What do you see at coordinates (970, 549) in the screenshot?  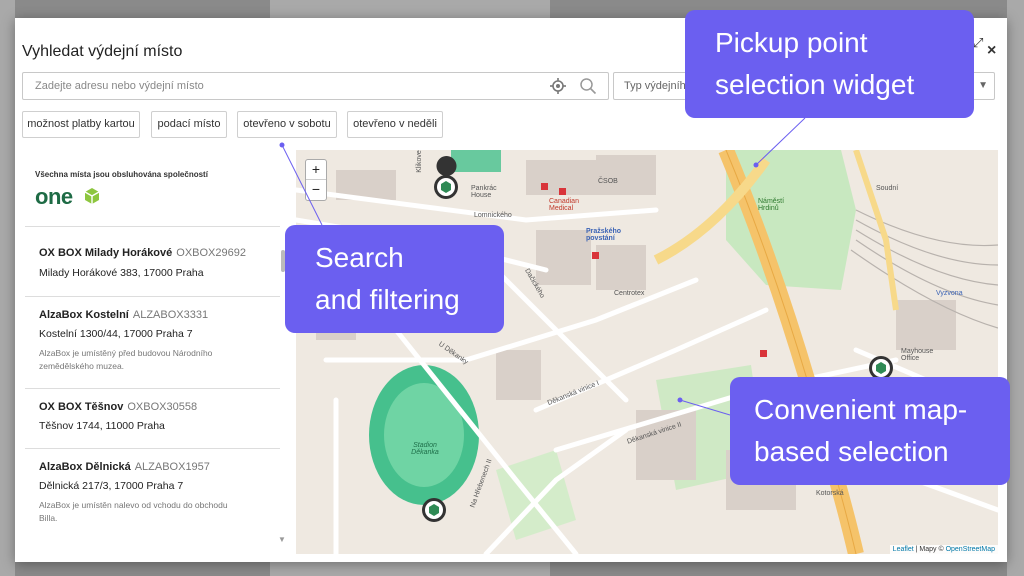 I see `osm-link: OpenStreetMap` at bounding box center [970, 549].